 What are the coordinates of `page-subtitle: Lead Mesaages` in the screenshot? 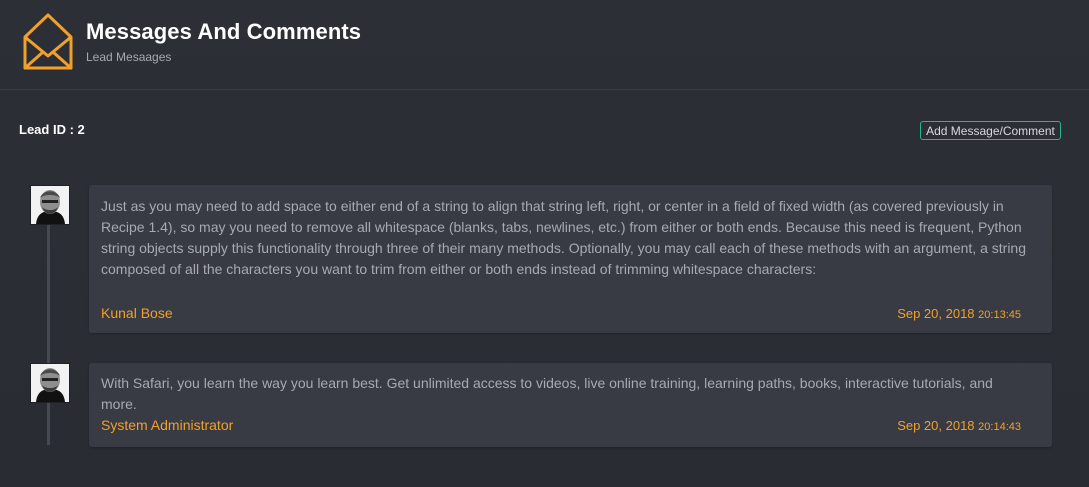 It's located at (129, 57).